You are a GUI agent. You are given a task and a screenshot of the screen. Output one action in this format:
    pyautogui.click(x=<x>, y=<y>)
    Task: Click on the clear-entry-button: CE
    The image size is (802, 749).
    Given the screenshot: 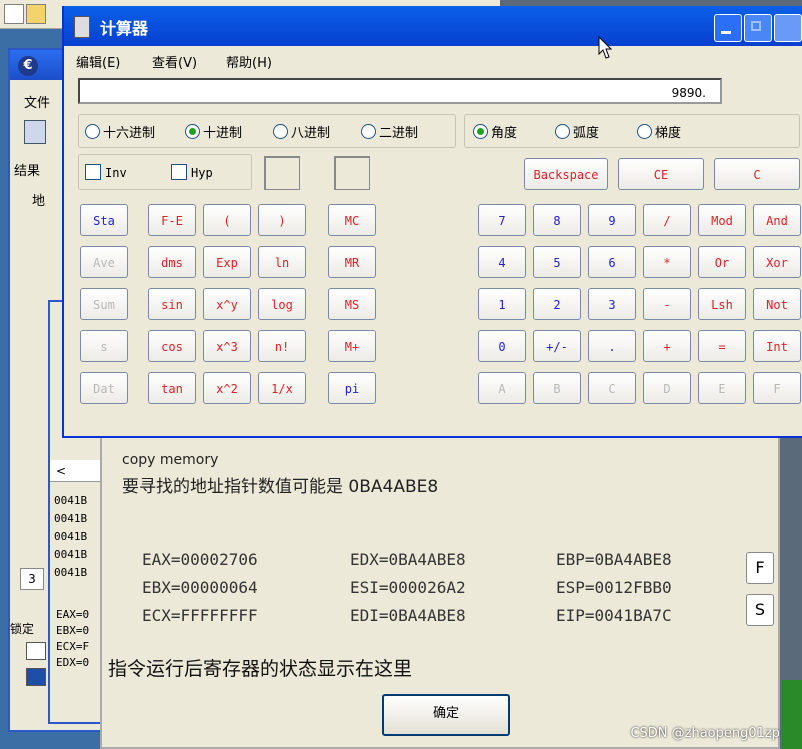 What is the action you would take?
    pyautogui.click(x=661, y=174)
    